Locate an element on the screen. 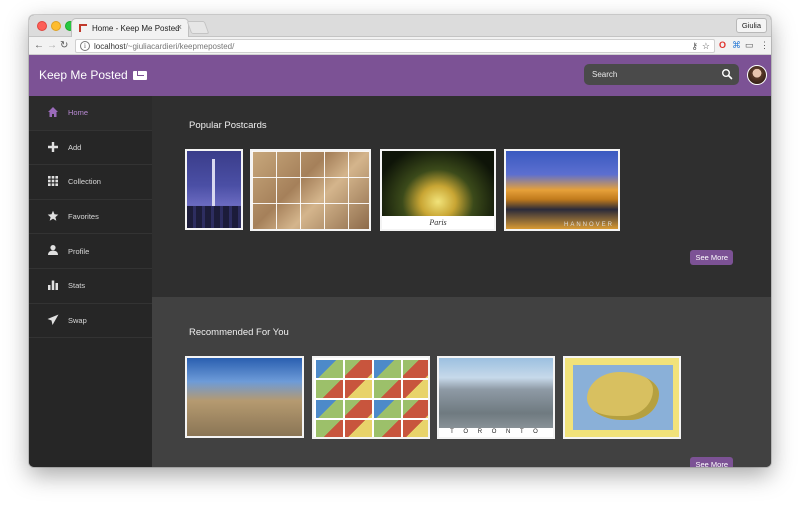  url-path: /~giuliacardieri/keepmeposted/ is located at coordinates (180, 46).